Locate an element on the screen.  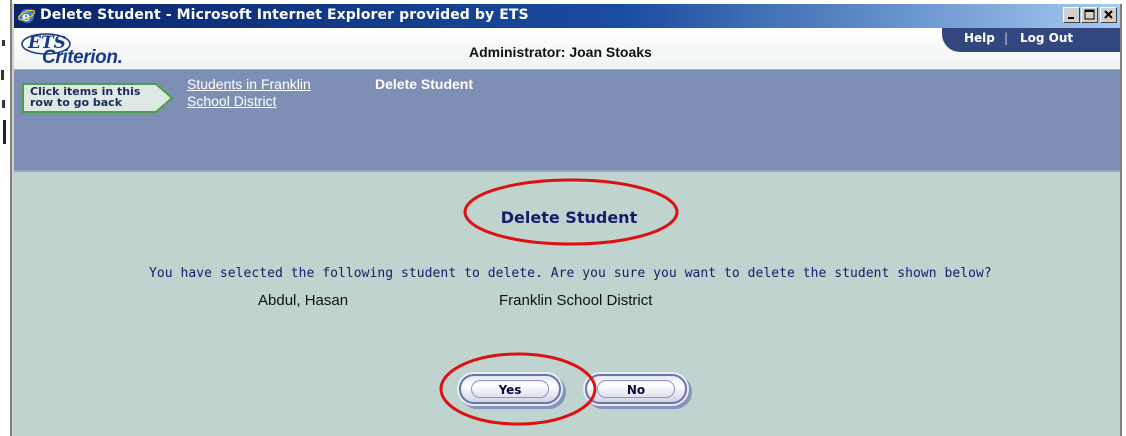
criterion-logo-text: Criterion. is located at coordinates (82, 57).